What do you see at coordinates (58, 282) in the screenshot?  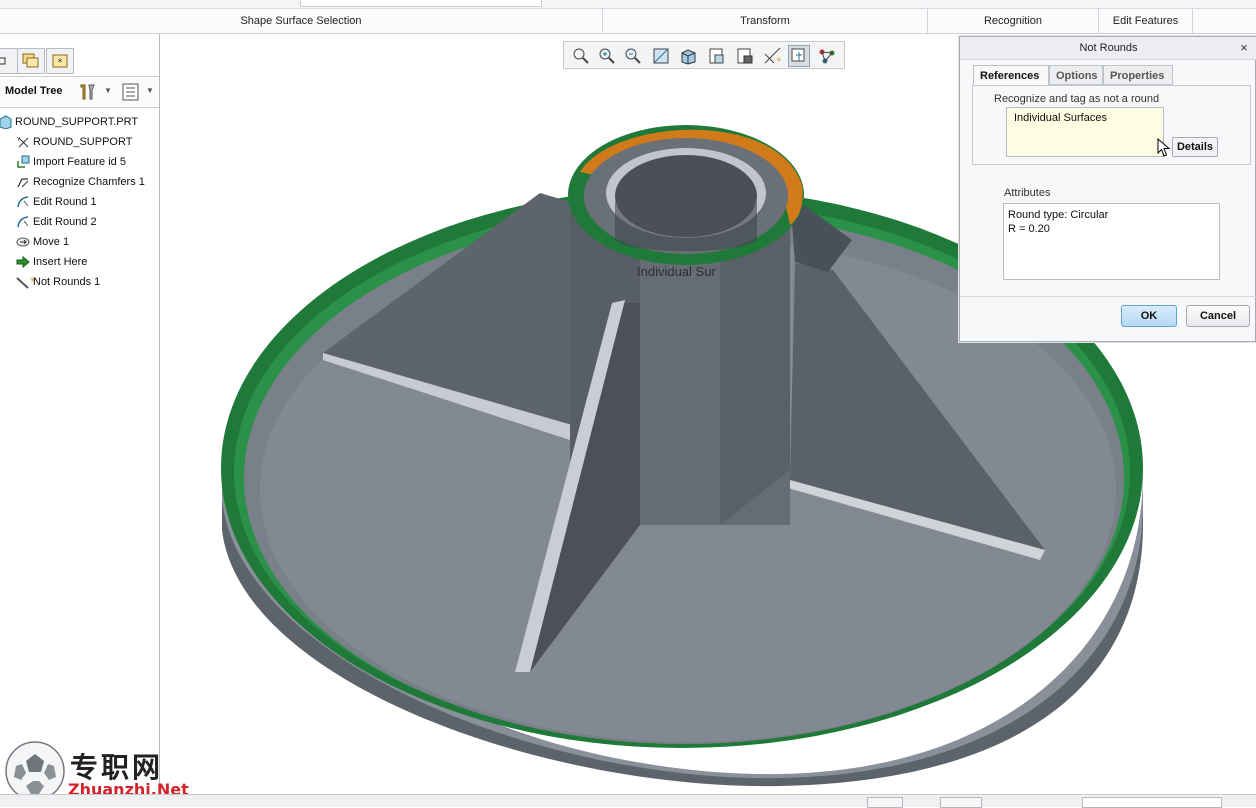 I see `tree-item-not-rounds: ✳ Not Rounds 1` at bounding box center [58, 282].